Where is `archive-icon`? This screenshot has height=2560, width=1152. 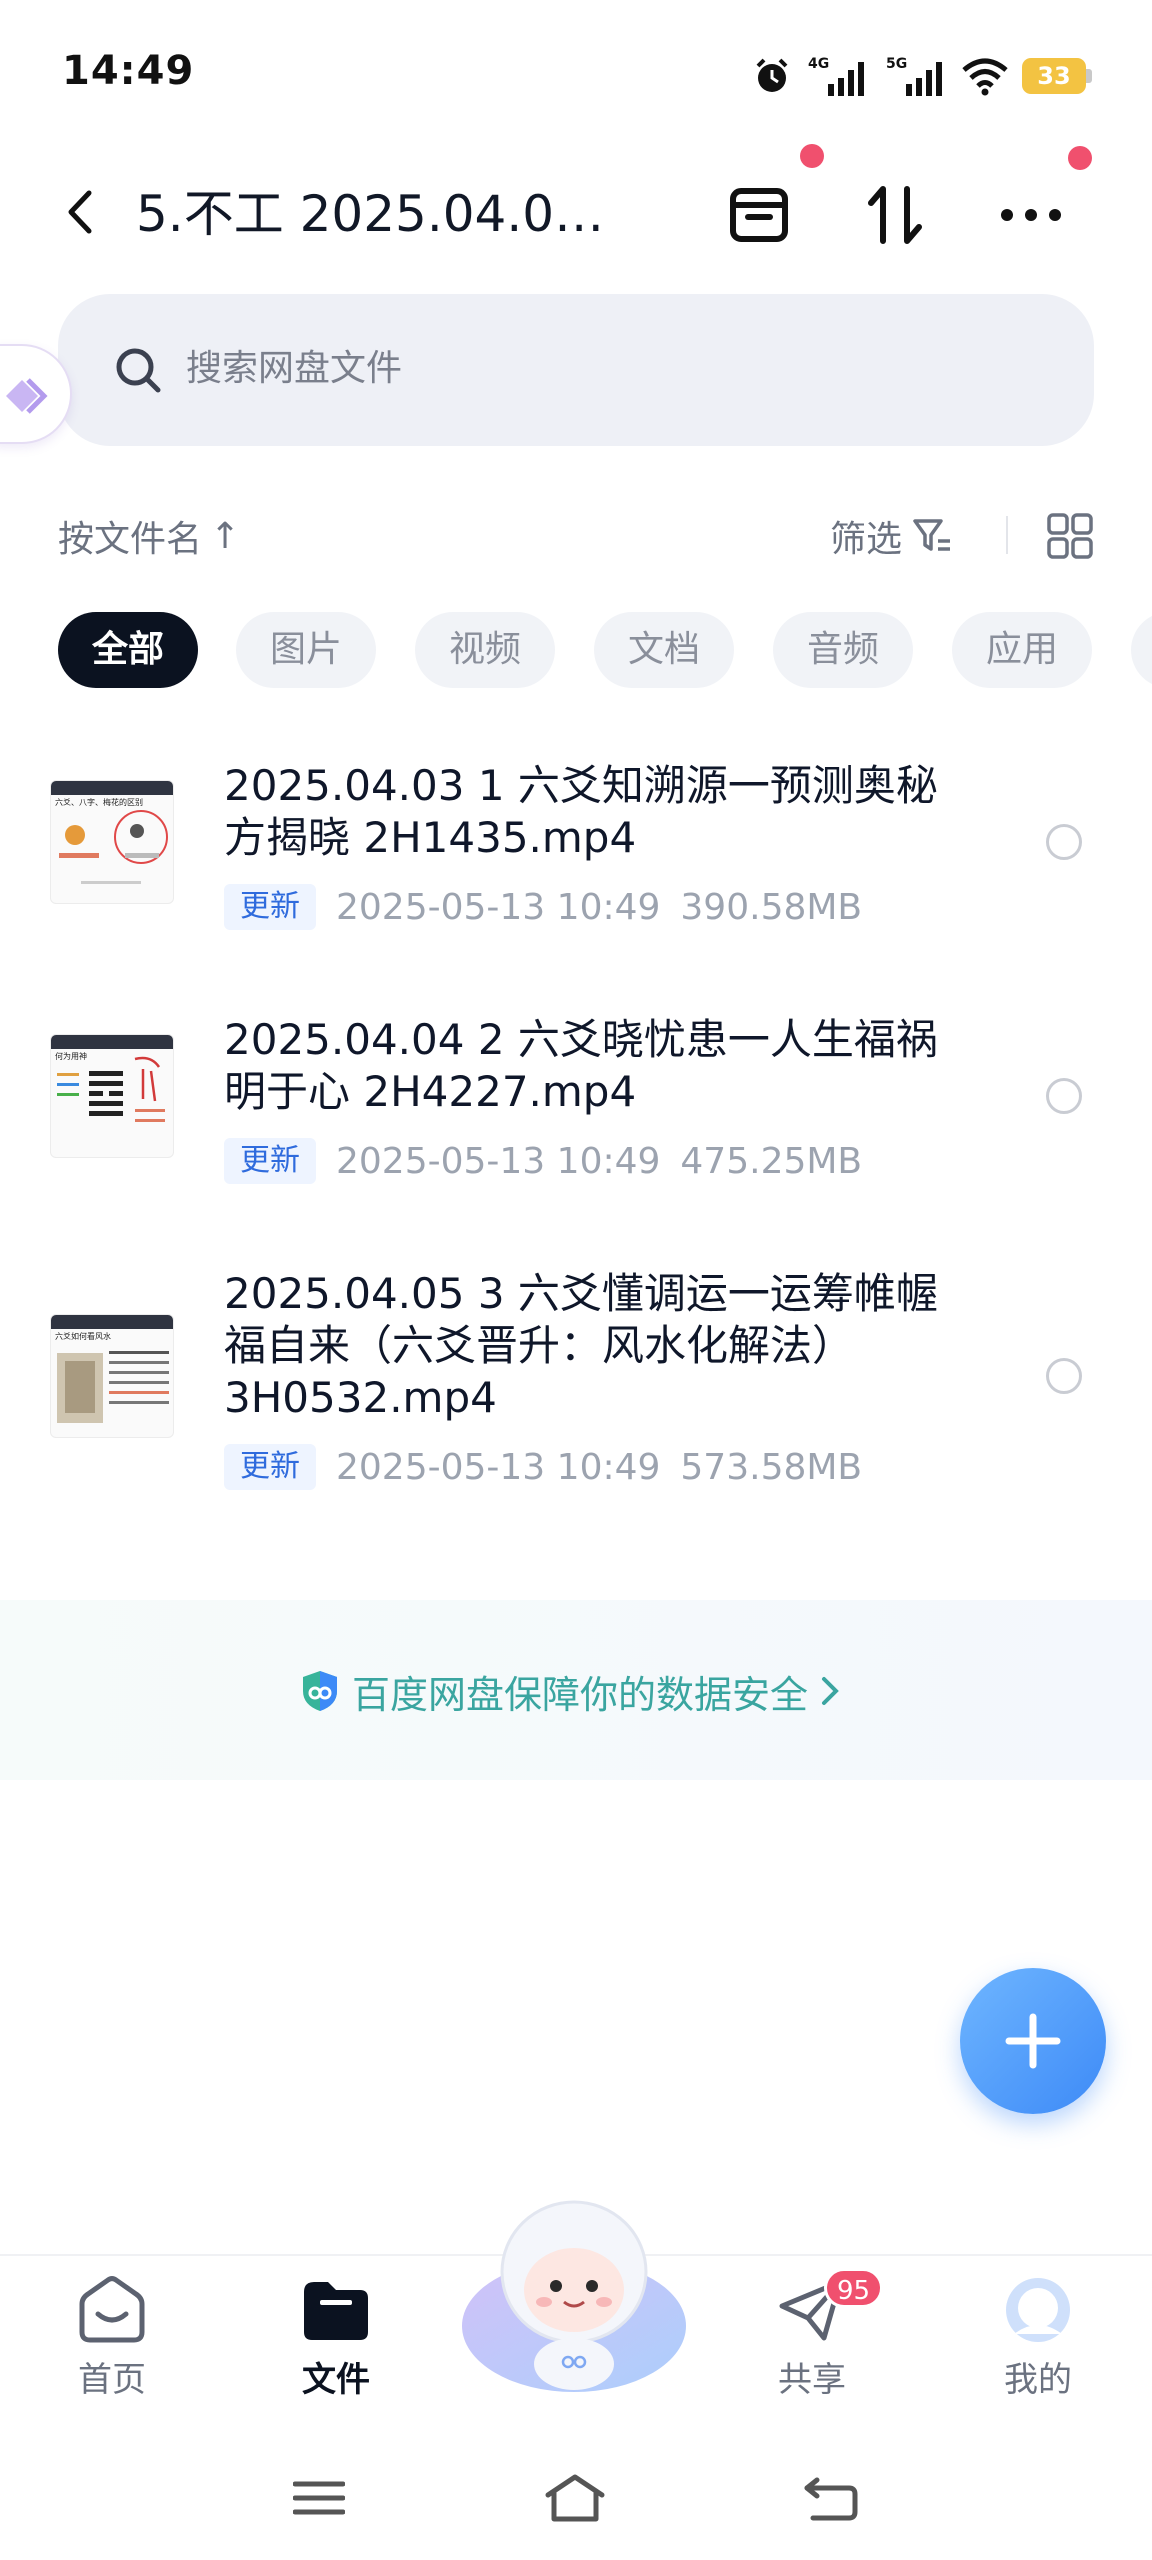 archive-icon is located at coordinates (759, 215).